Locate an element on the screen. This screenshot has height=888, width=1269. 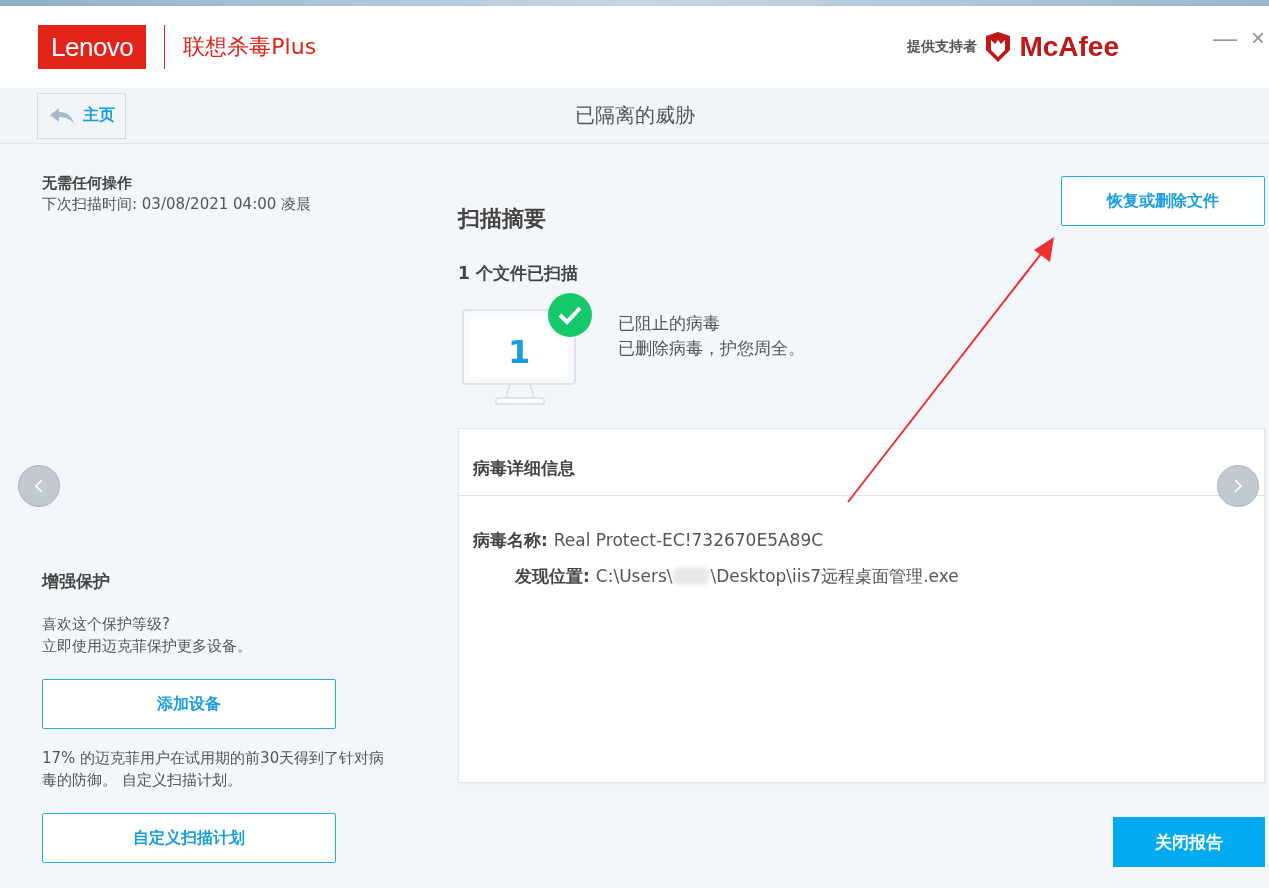
field-label: 病毒名称: is located at coordinates (510, 540).